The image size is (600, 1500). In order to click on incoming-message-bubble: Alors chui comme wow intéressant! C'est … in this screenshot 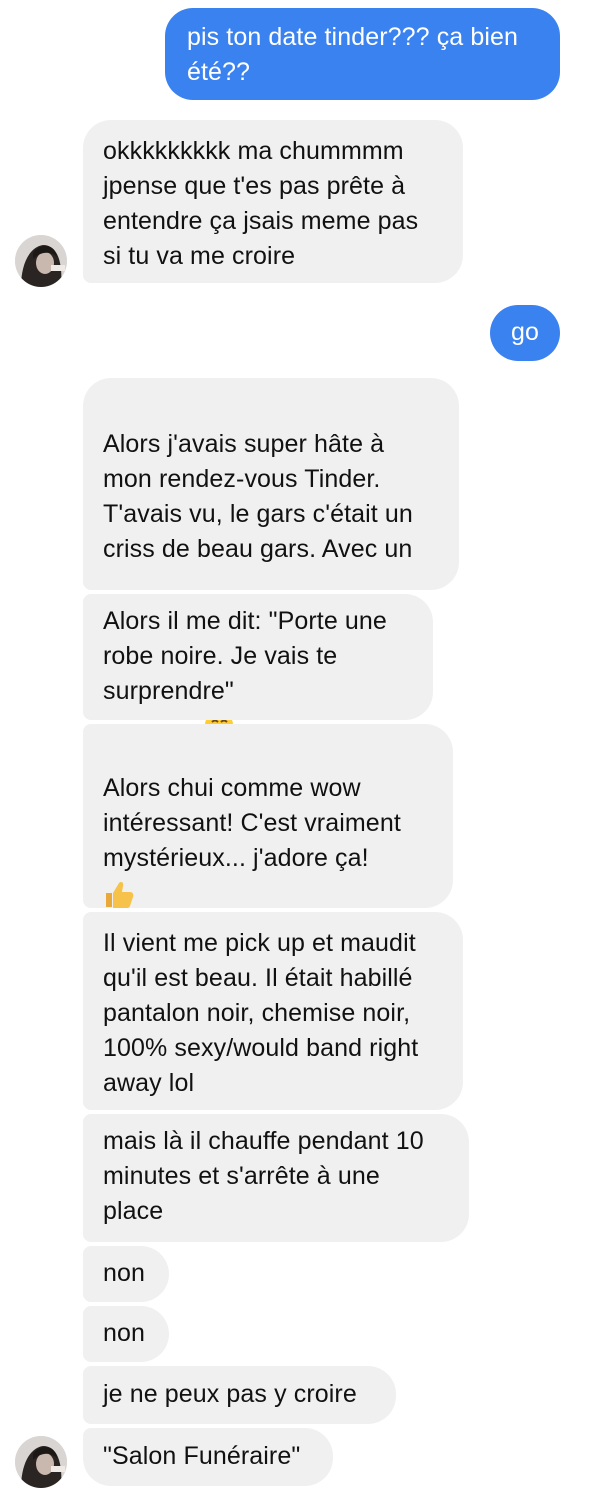, I will do `click(268, 869)`.